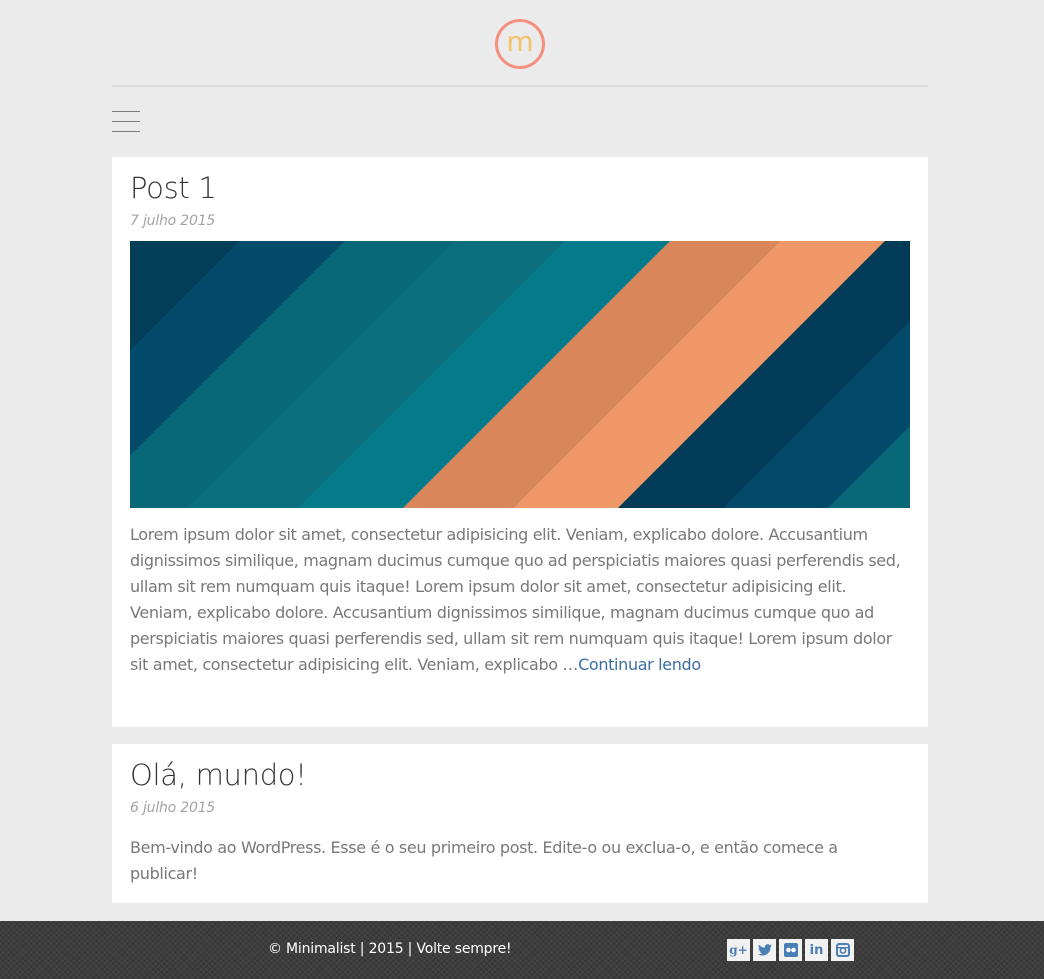  Describe the element at coordinates (126, 121) in the screenshot. I see `hamburger-menu-icon` at that location.